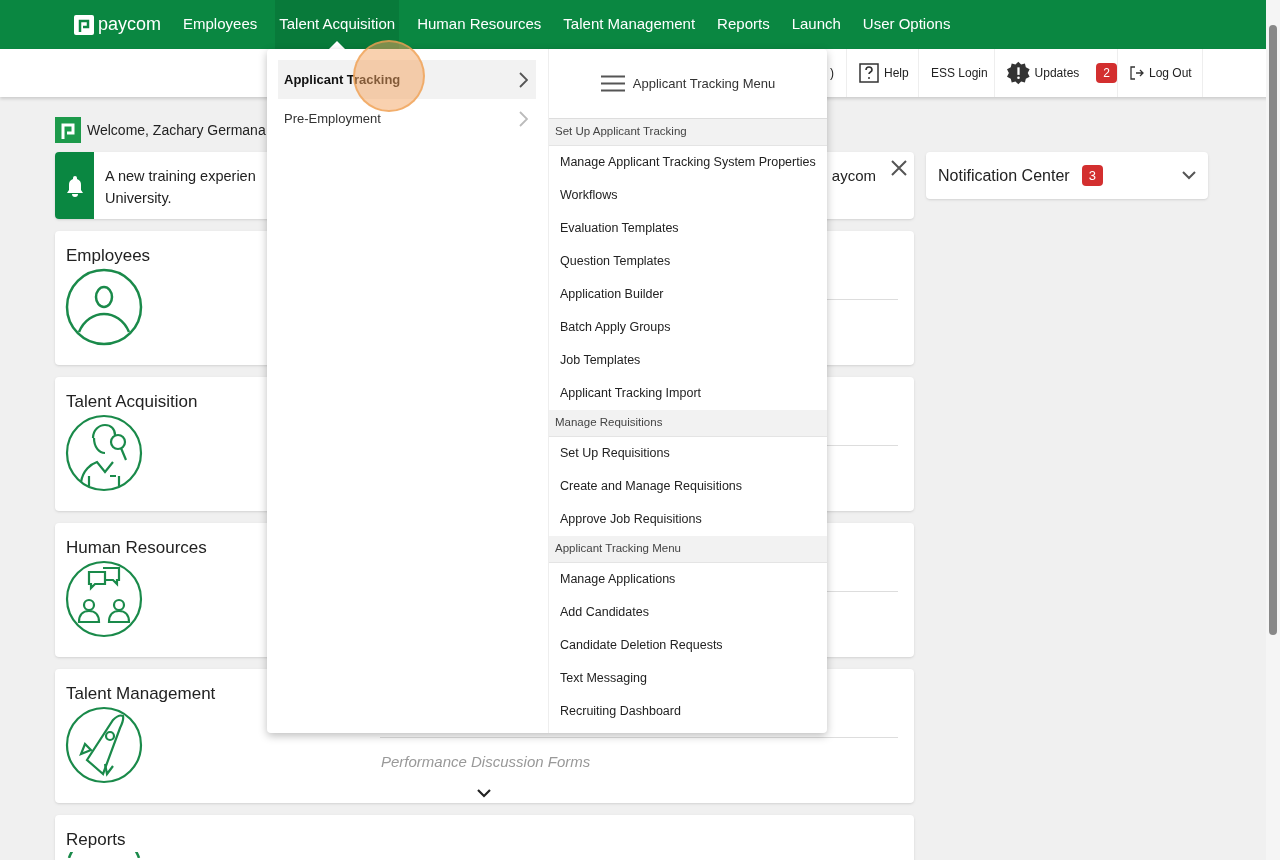 The height and width of the screenshot is (860, 1280). Describe the element at coordinates (688, 132) in the screenshot. I see `section-heading: Set Up Applicant Tracking` at that location.